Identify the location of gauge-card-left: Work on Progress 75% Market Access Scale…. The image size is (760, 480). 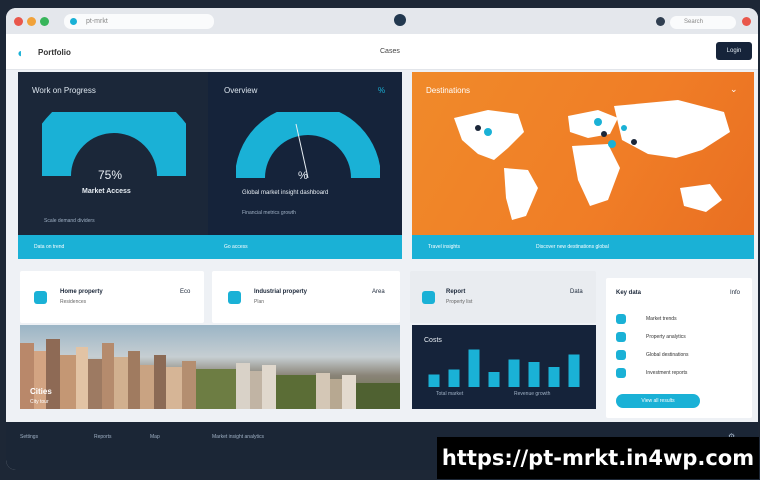
(113, 153).